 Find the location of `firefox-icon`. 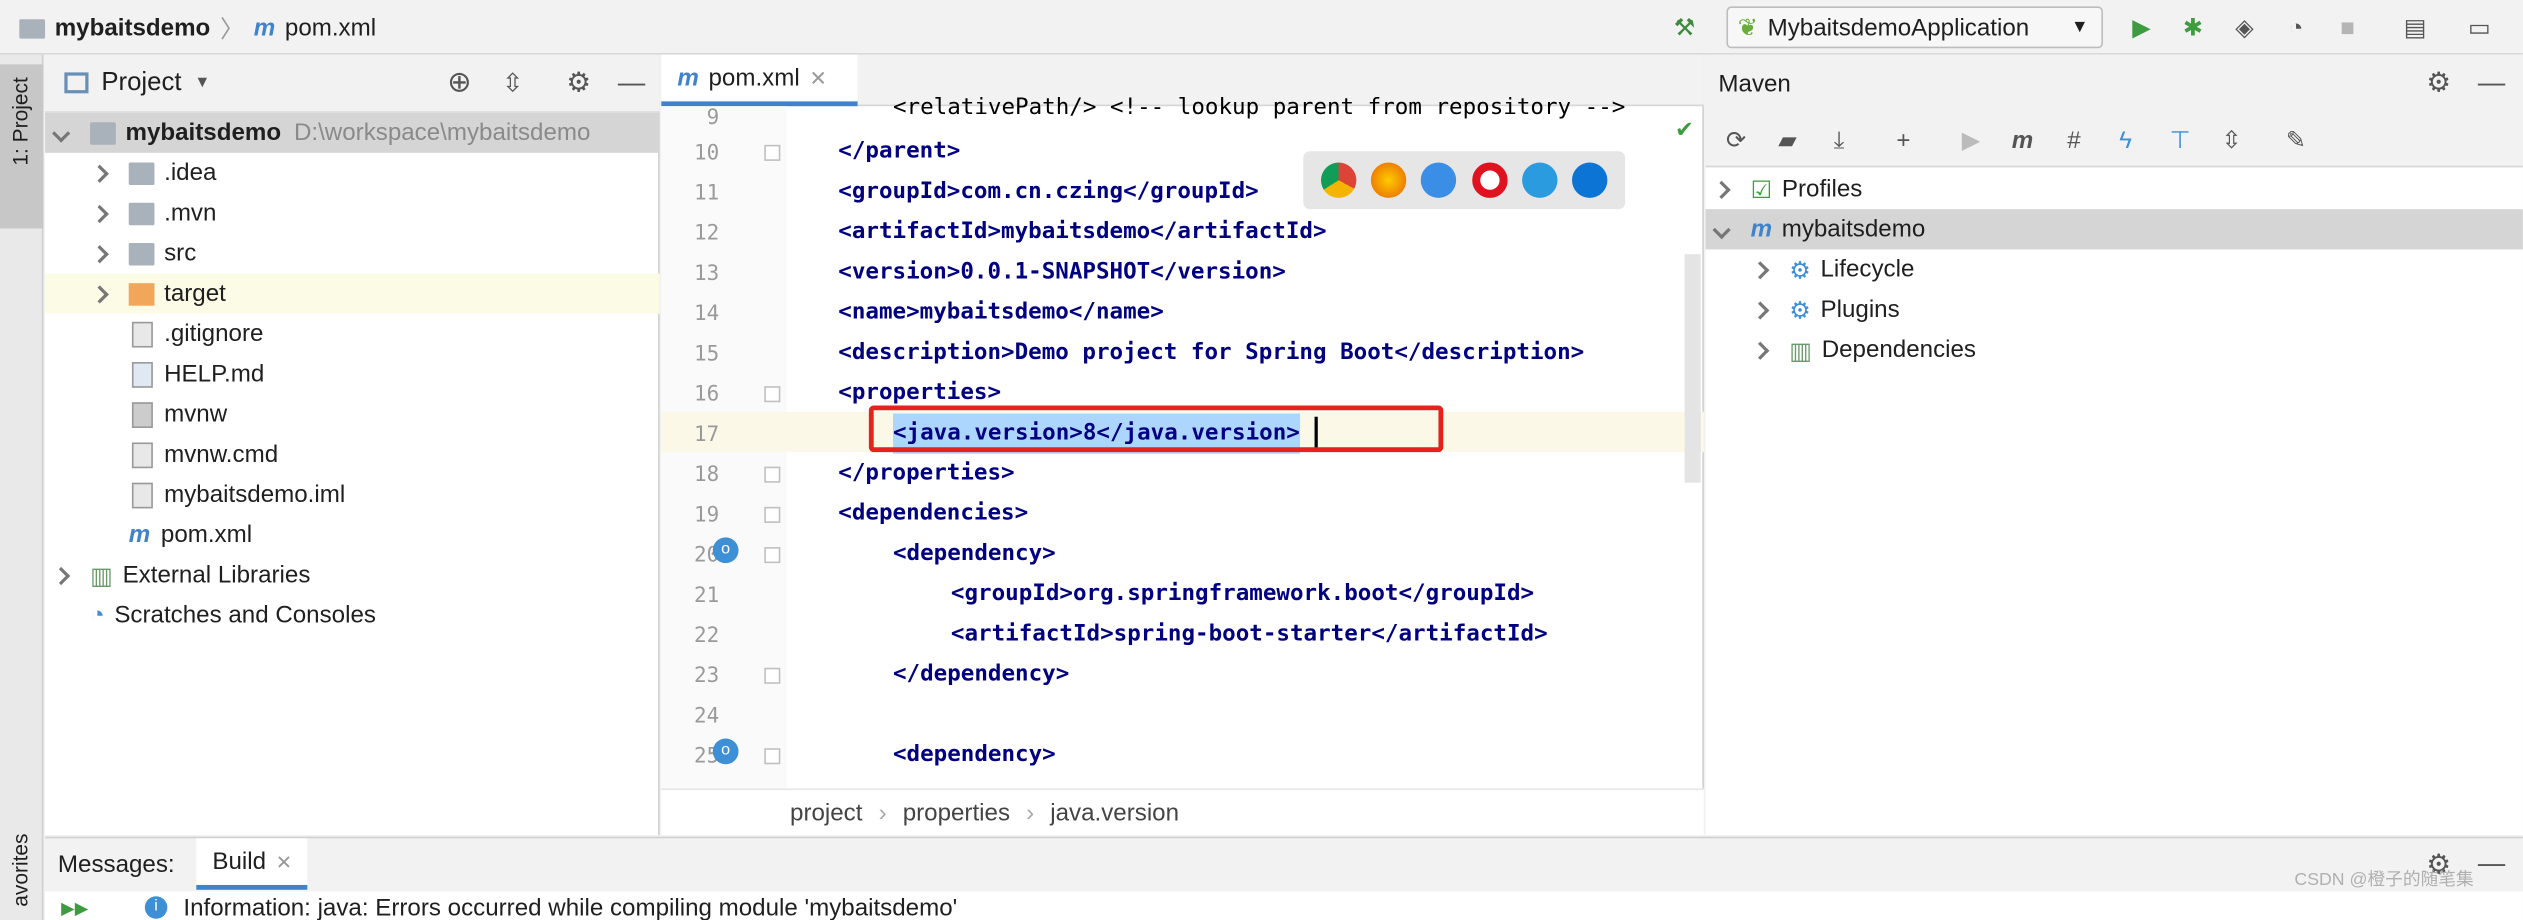

firefox-icon is located at coordinates (1388, 180).